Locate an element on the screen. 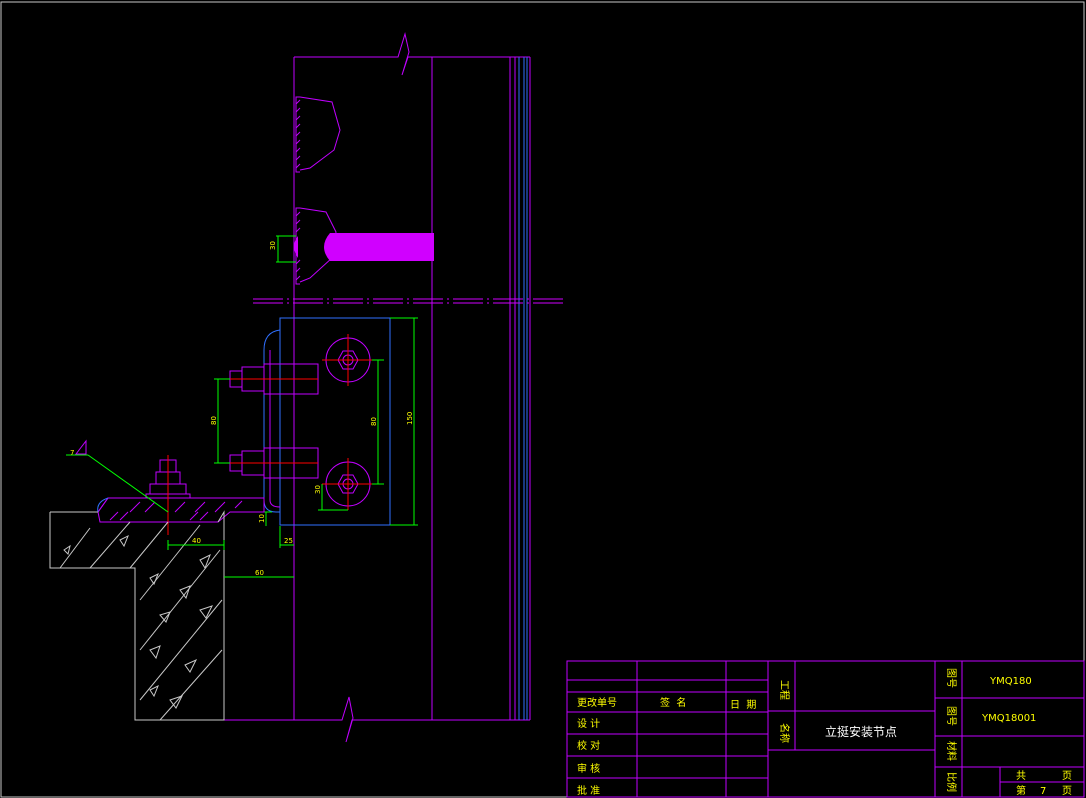 This screenshot has width=1086, height=798. label-design: 设 计 is located at coordinates (588, 723).